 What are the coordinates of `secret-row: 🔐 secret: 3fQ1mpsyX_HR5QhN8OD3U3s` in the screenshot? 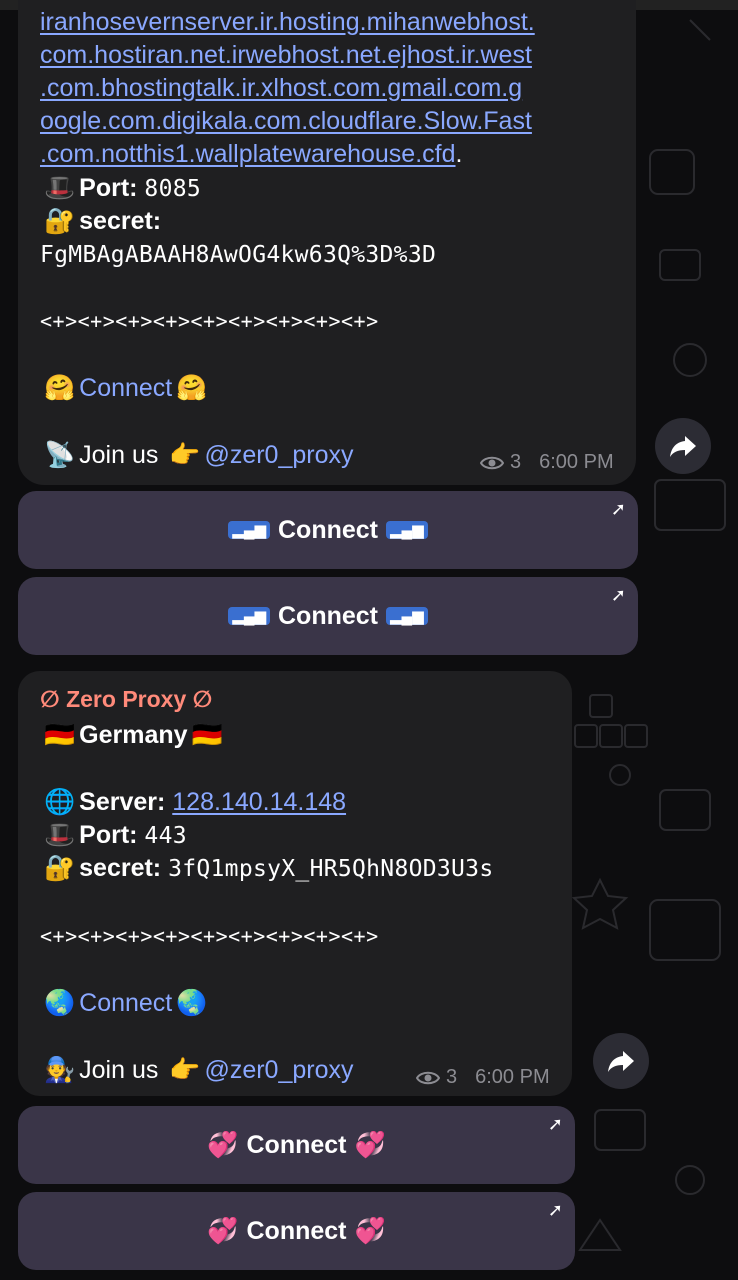 It's located at (266, 869).